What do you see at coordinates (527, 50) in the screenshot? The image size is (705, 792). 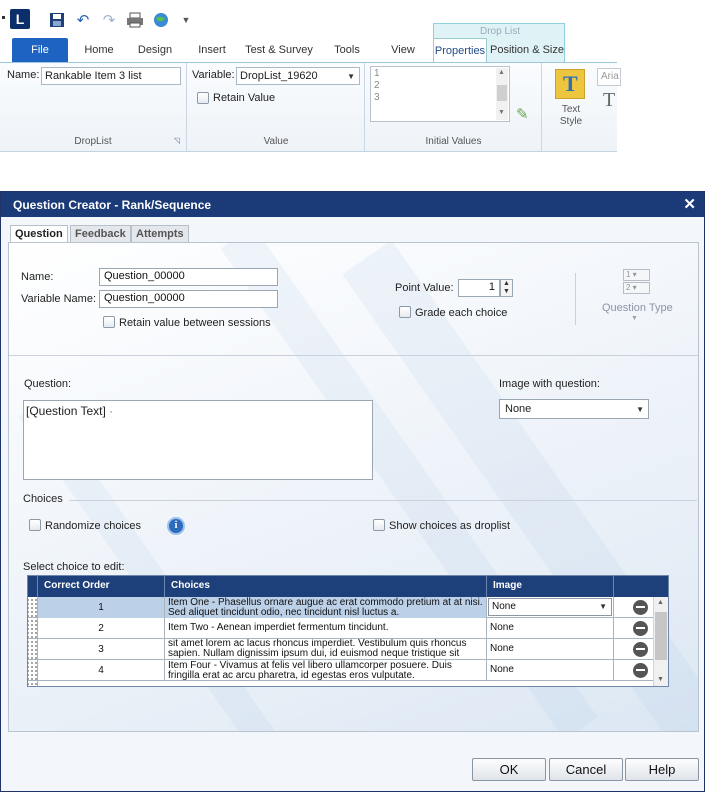 I see `tab-position-size: Position & Size` at bounding box center [527, 50].